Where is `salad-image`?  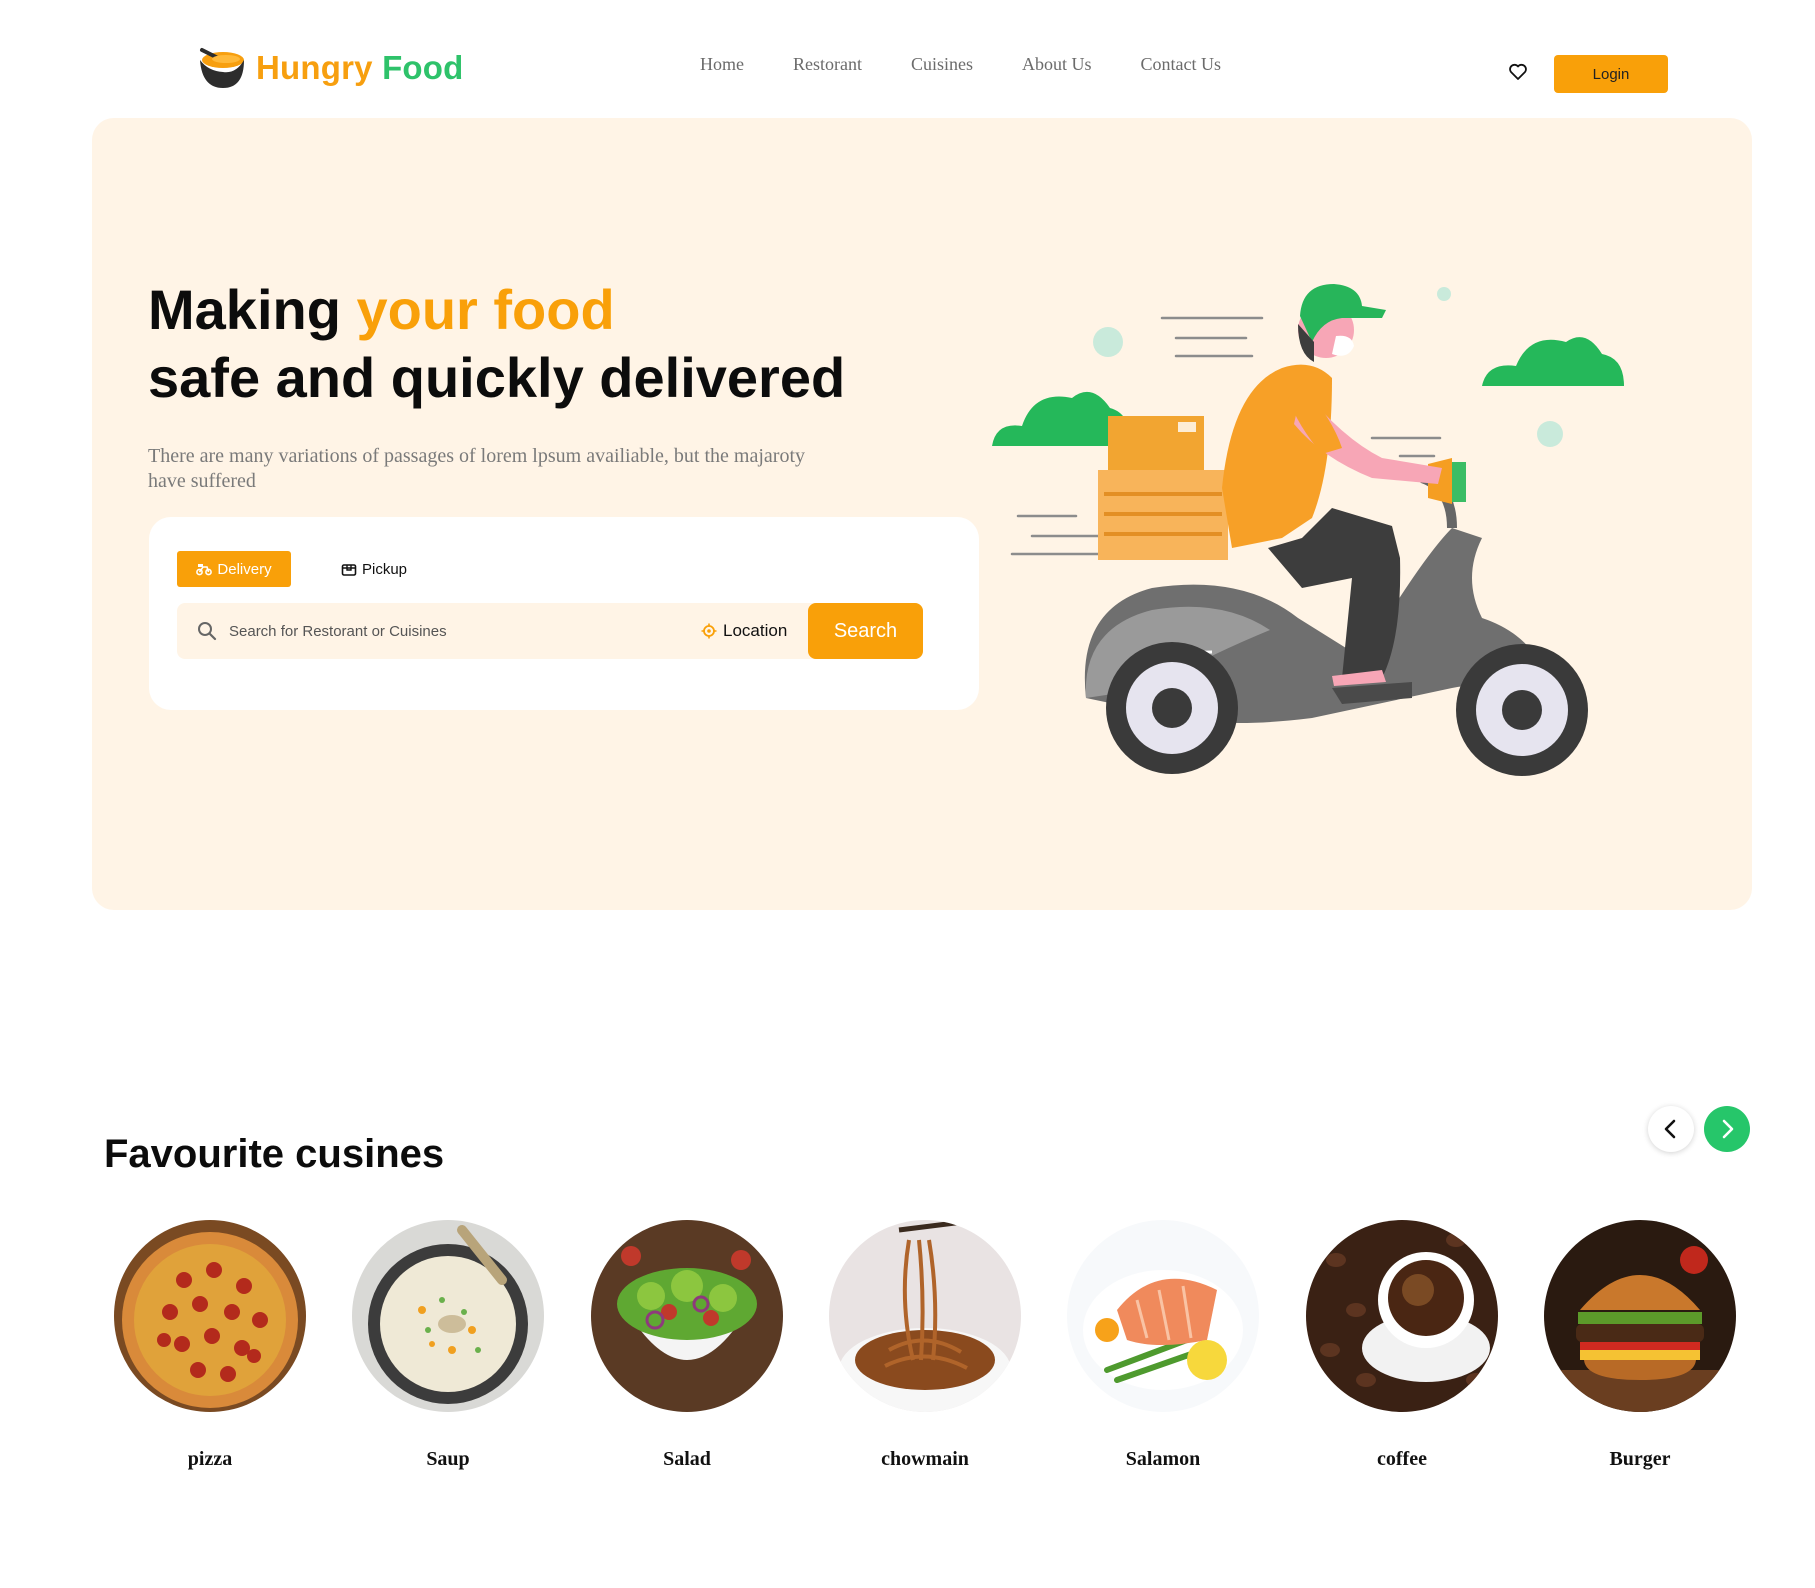
salad-image is located at coordinates (687, 1316).